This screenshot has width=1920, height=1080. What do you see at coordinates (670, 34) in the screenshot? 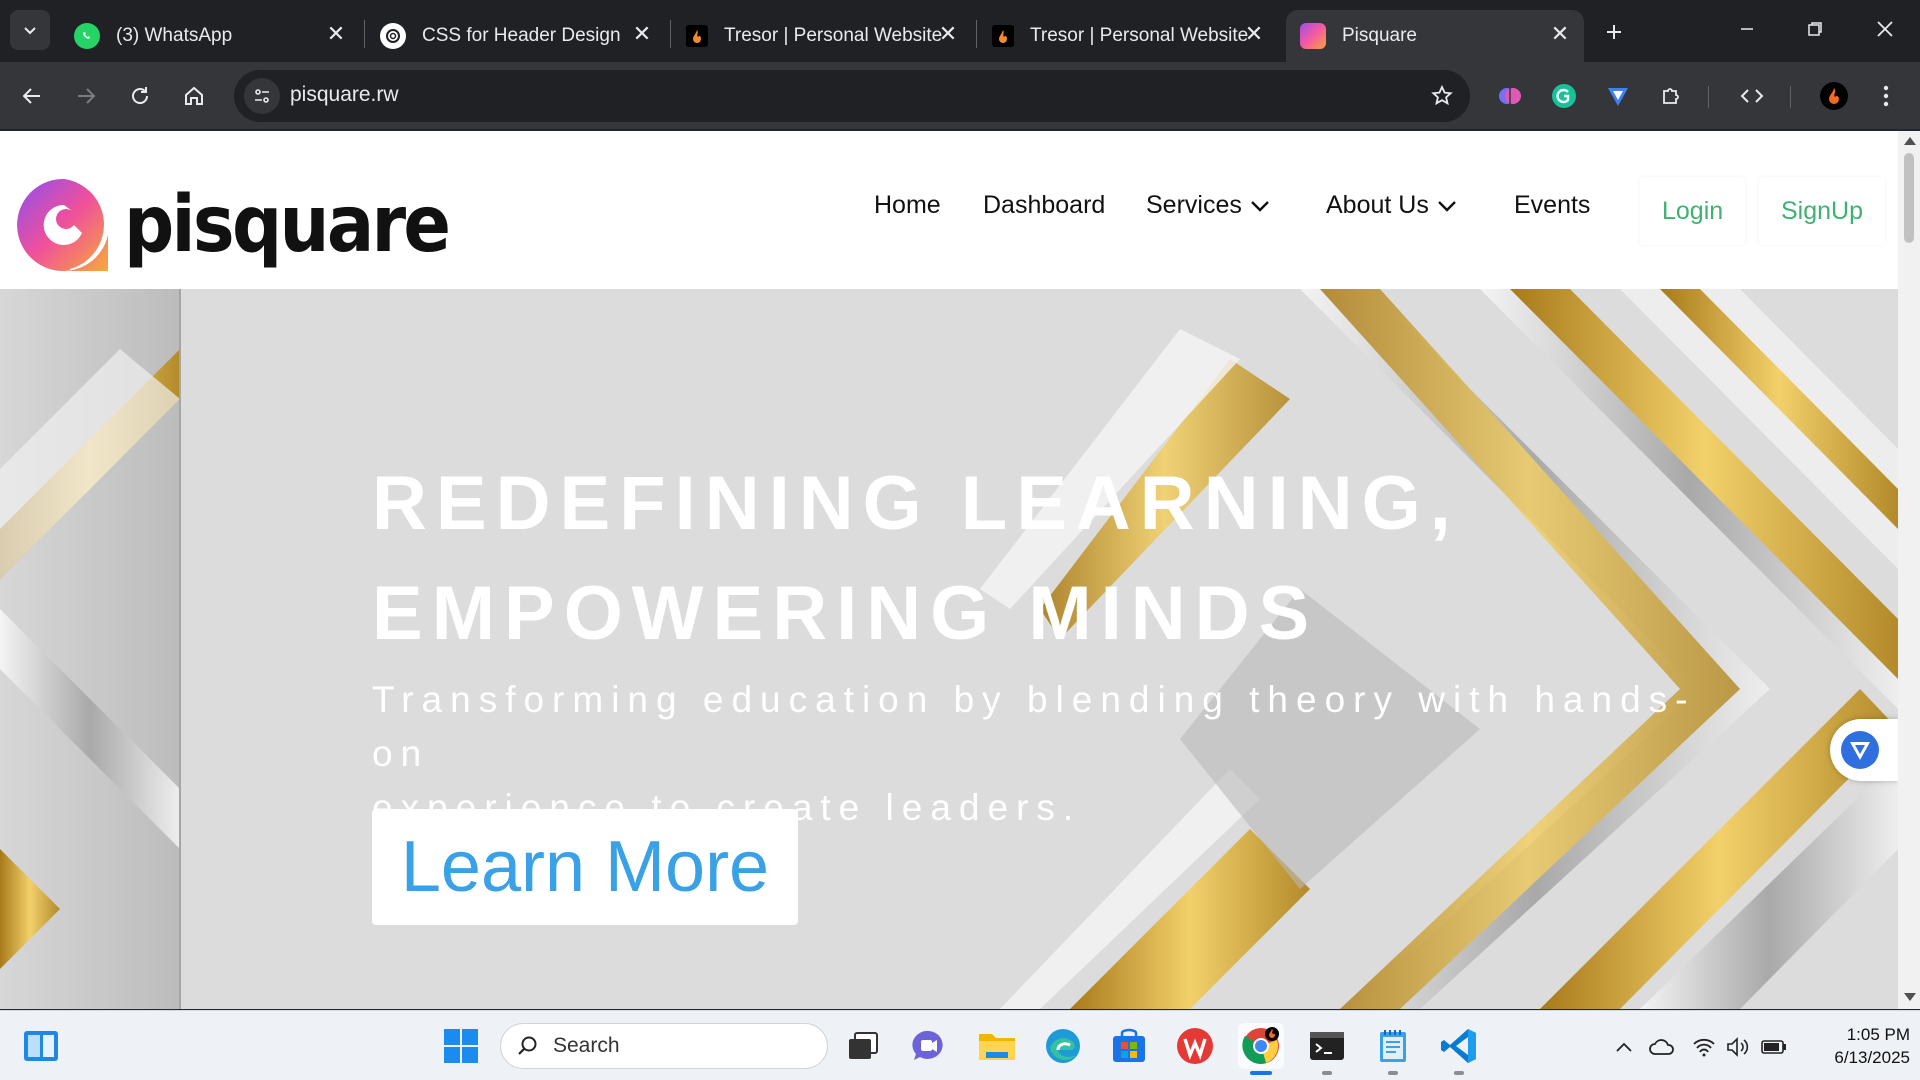
I see `tab-separator` at bounding box center [670, 34].